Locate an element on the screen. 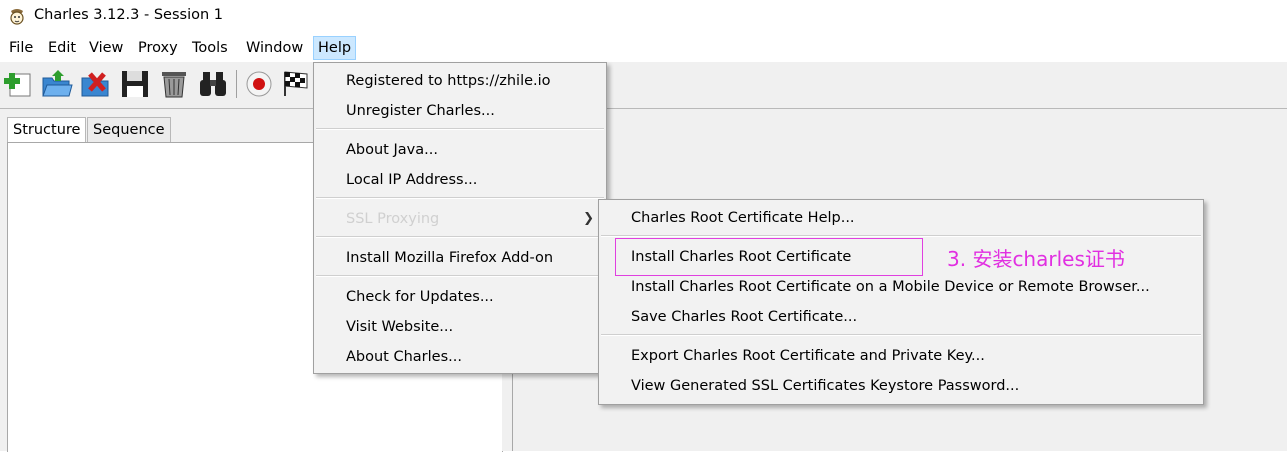  title-bar: Charles 3.12.3 - Session 1 is located at coordinates (643, 16).